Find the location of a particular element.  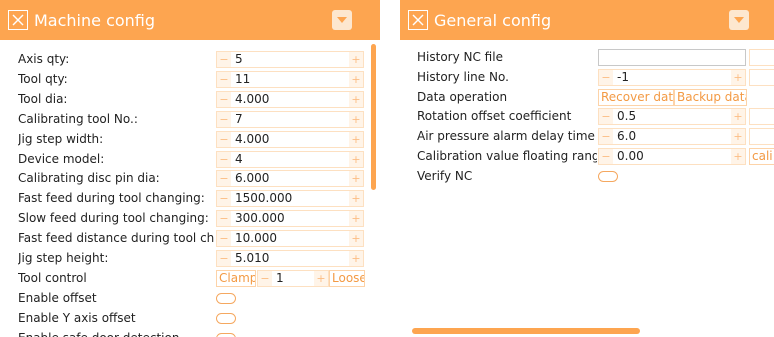

chevron-down-icon is located at coordinates (739, 20).